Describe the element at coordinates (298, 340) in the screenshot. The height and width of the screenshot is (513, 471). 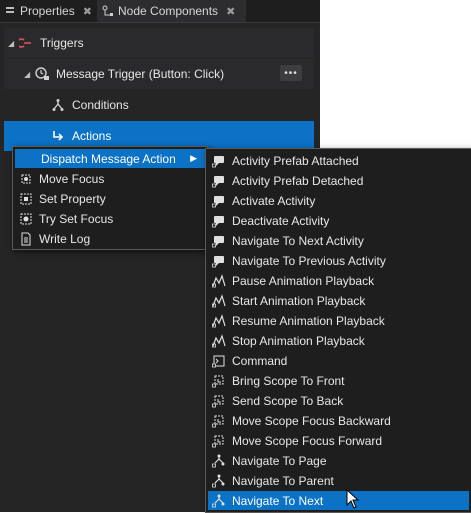
I see `submenu-item-label: Stop Animation Playback` at that location.